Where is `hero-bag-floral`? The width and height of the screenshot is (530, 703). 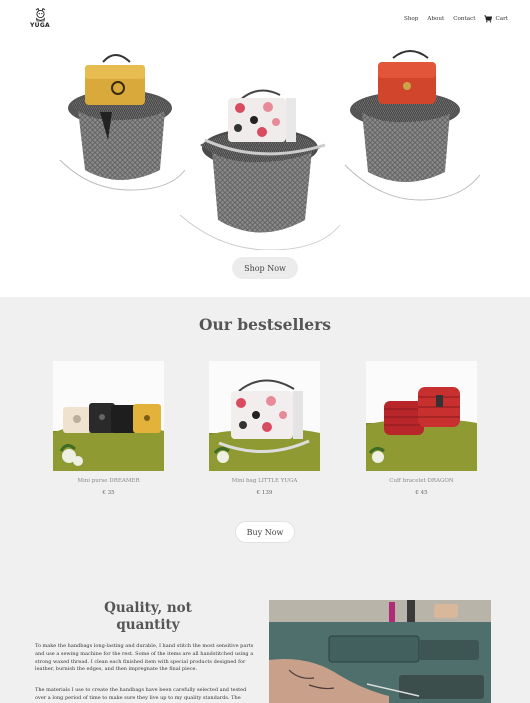 hero-bag-floral is located at coordinates (262, 115).